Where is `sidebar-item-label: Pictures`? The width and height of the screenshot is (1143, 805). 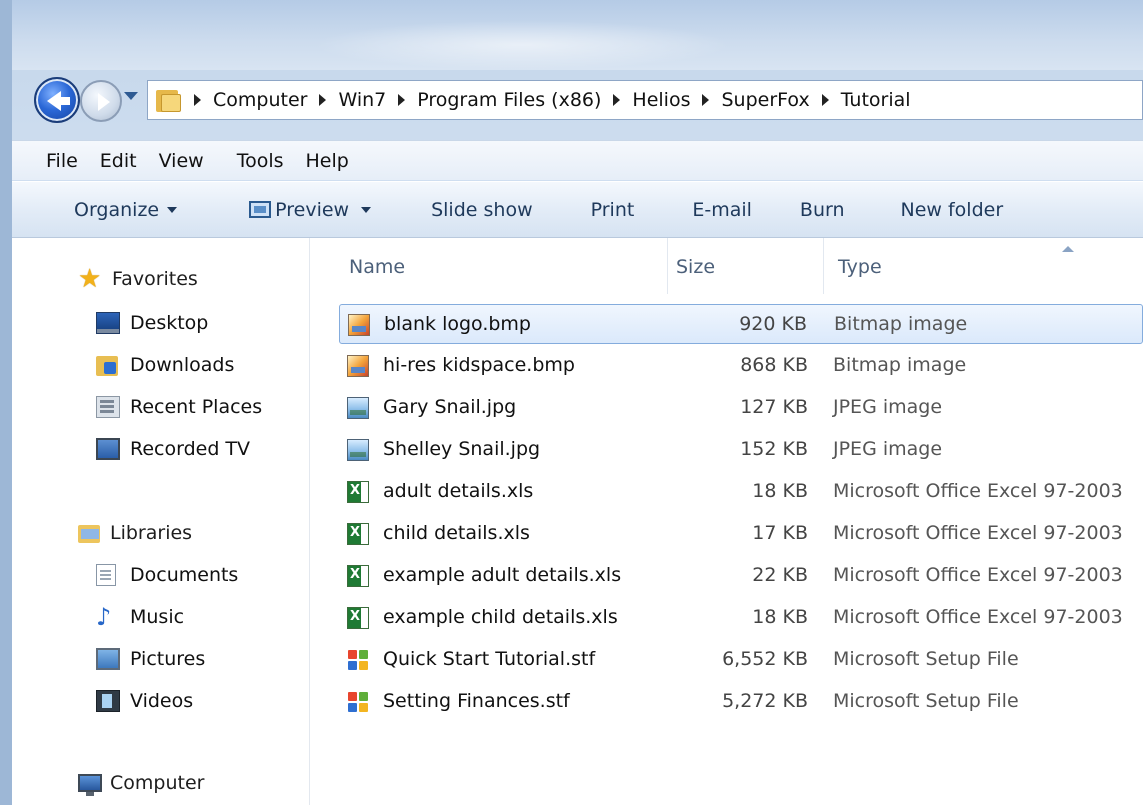 sidebar-item-label: Pictures is located at coordinates (168, 659).